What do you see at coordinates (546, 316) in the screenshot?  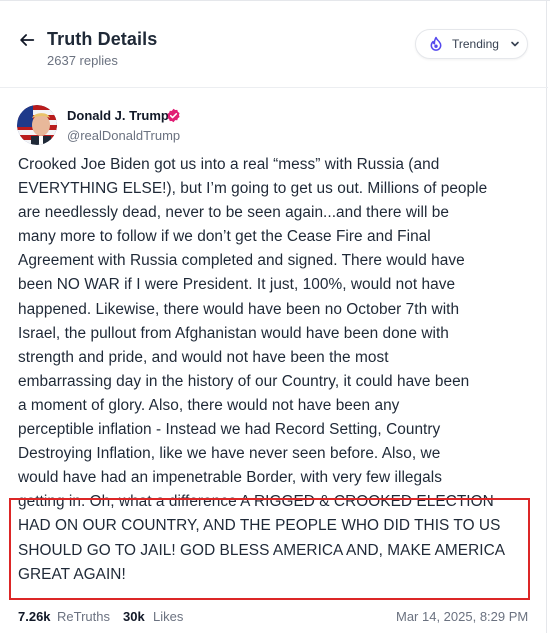 I see `right-border` at bounding box center [546, 316].